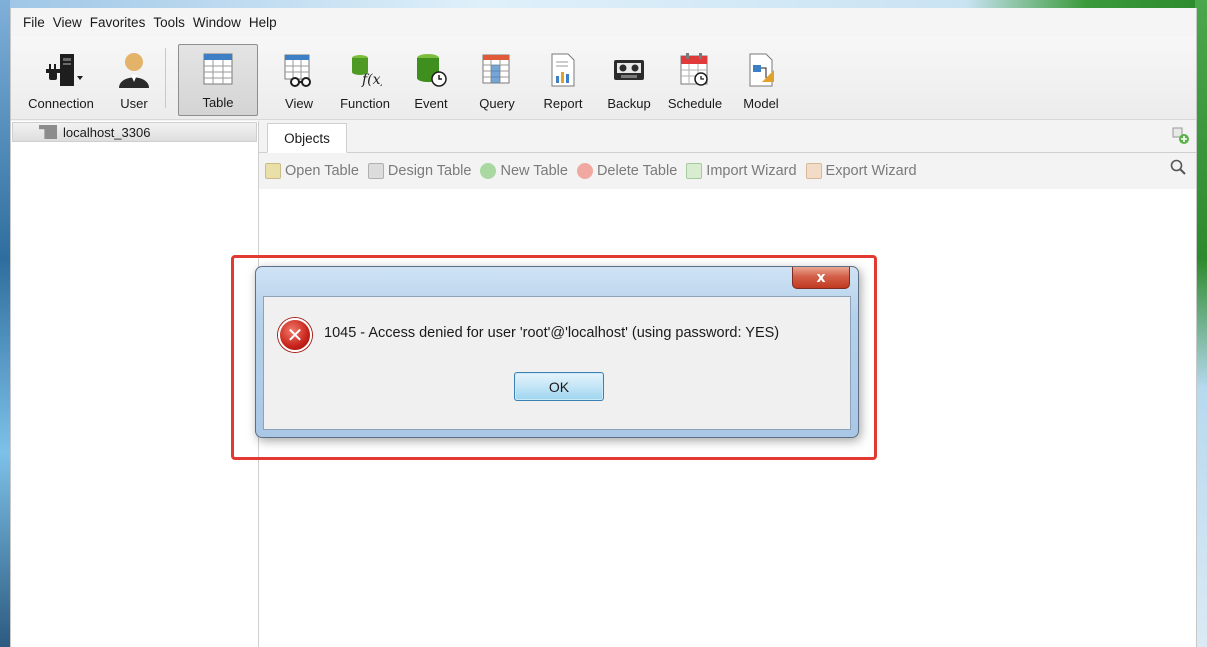 The width and height of the screenshot is (1207, 647). I want to click on model-label: Model, so click(761, 103).